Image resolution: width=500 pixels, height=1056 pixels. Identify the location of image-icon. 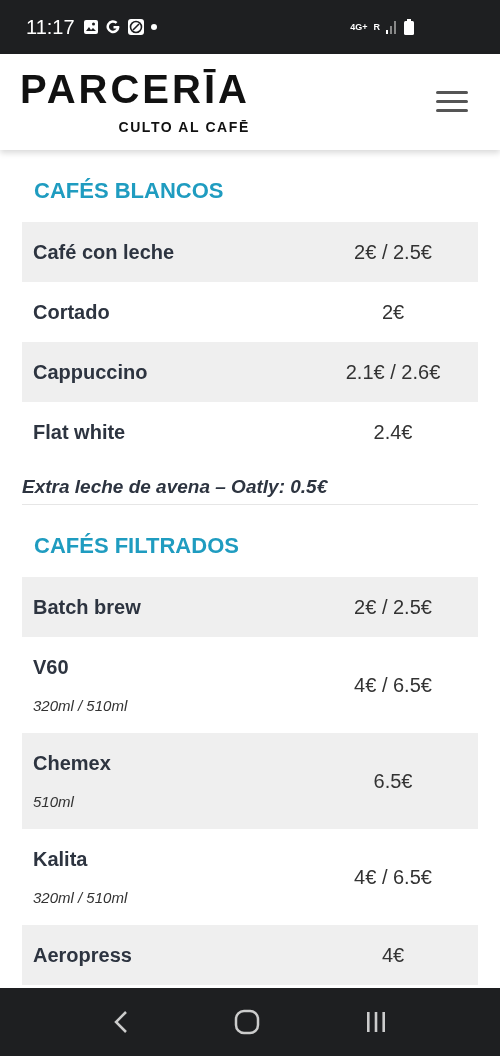
(90, 27).